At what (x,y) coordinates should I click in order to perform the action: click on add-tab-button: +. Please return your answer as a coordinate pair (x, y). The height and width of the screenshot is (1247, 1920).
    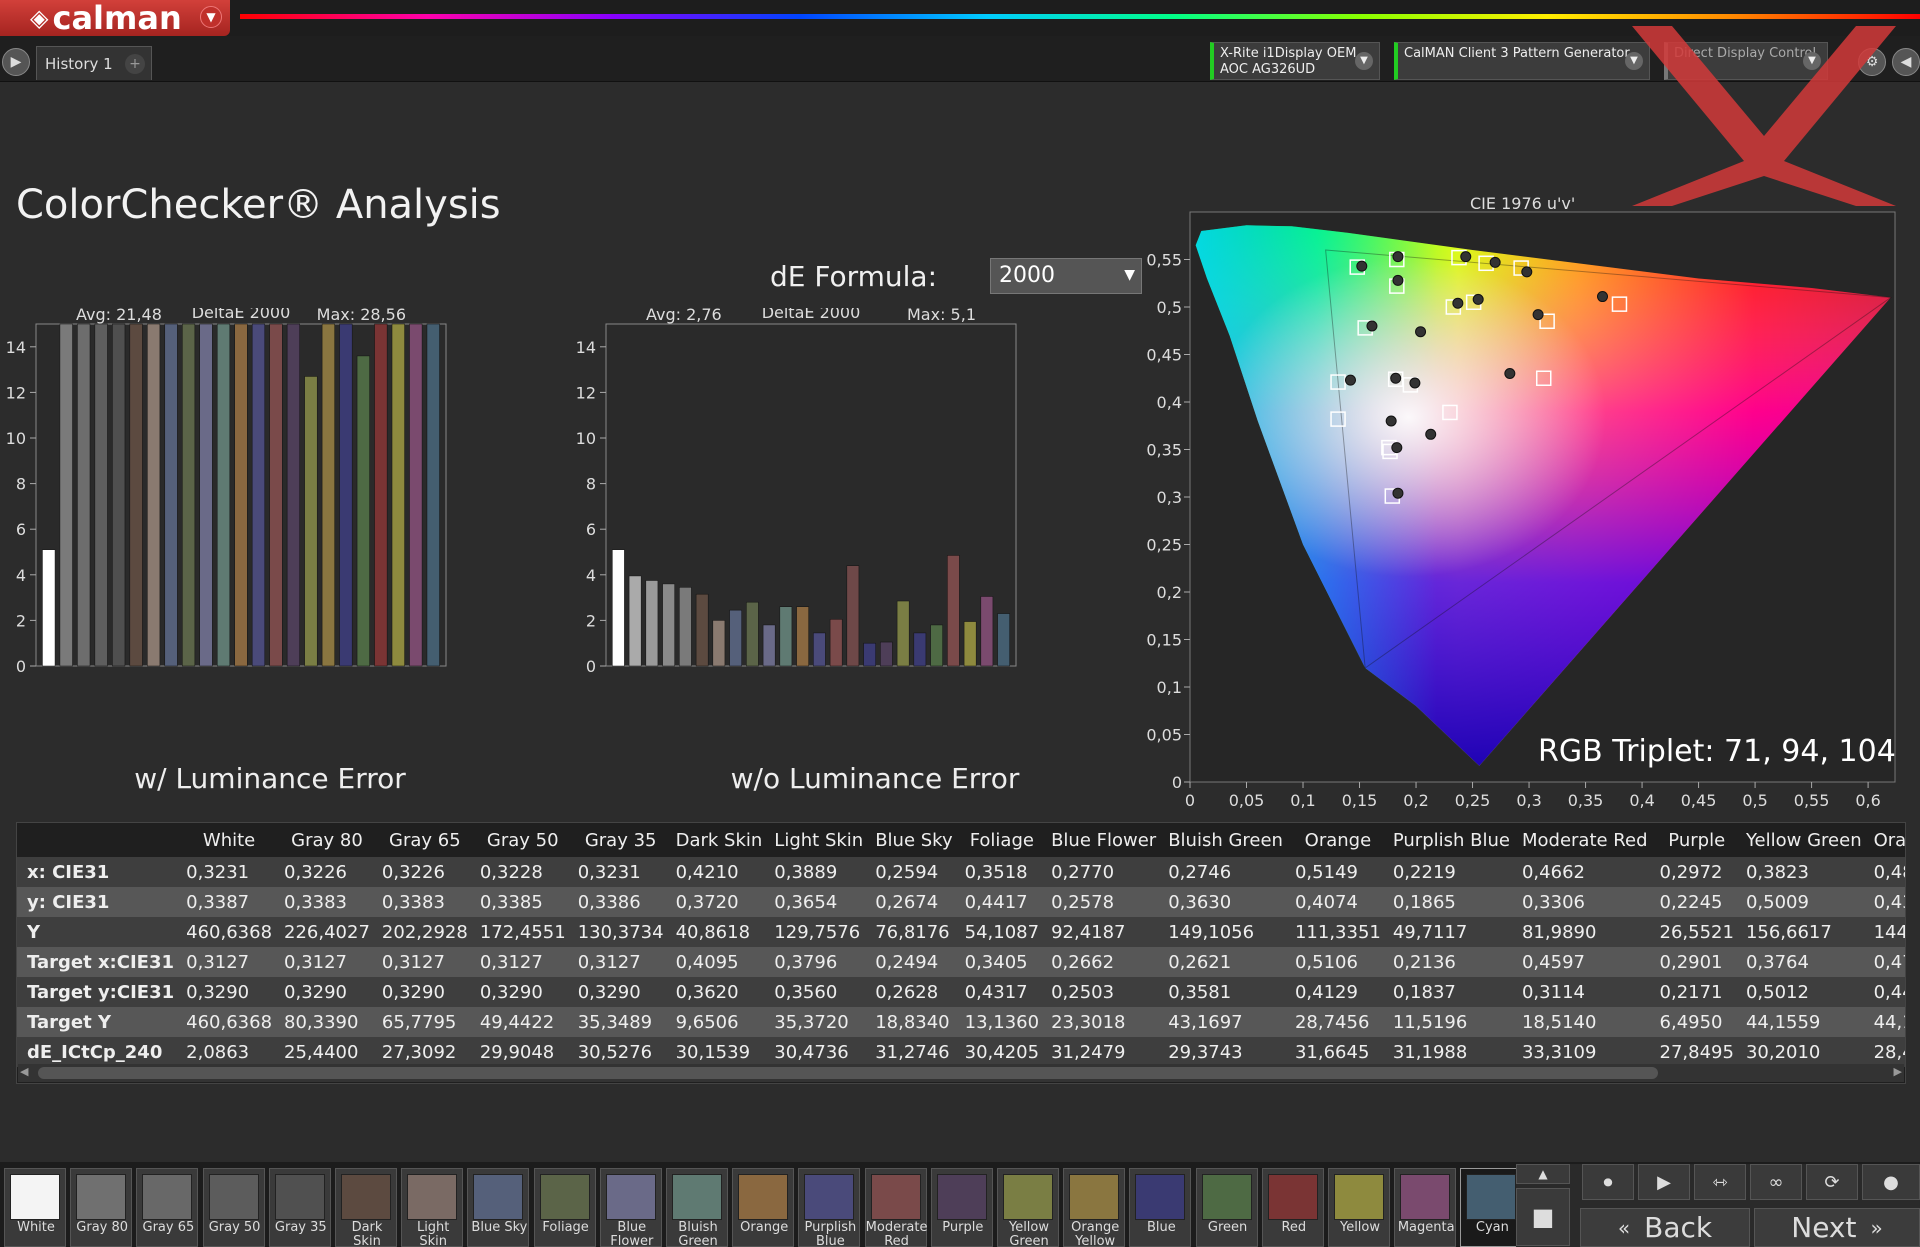
    Looking at the image, I should click on (135, 64).